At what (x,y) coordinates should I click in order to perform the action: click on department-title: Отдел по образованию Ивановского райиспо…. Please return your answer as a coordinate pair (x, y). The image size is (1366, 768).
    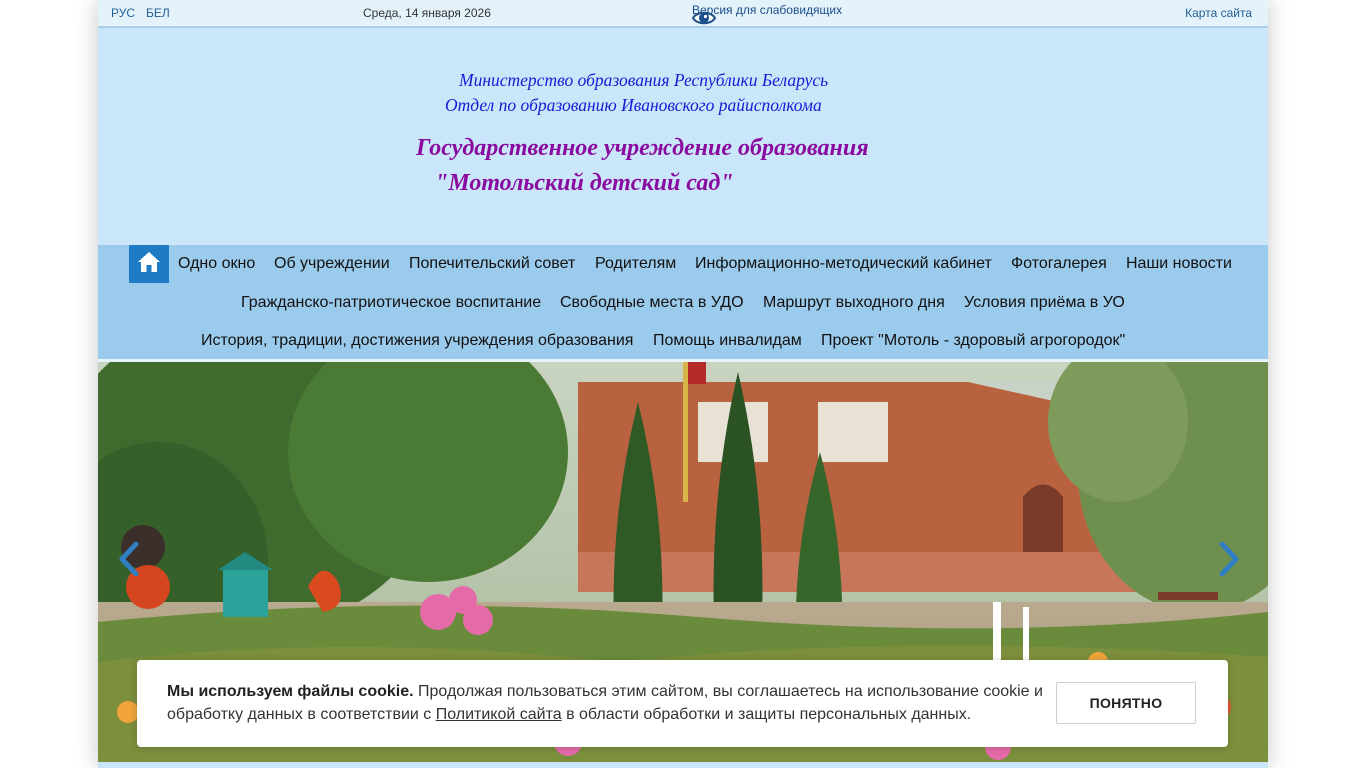
    Looking at the image, I should click on (633, 105).